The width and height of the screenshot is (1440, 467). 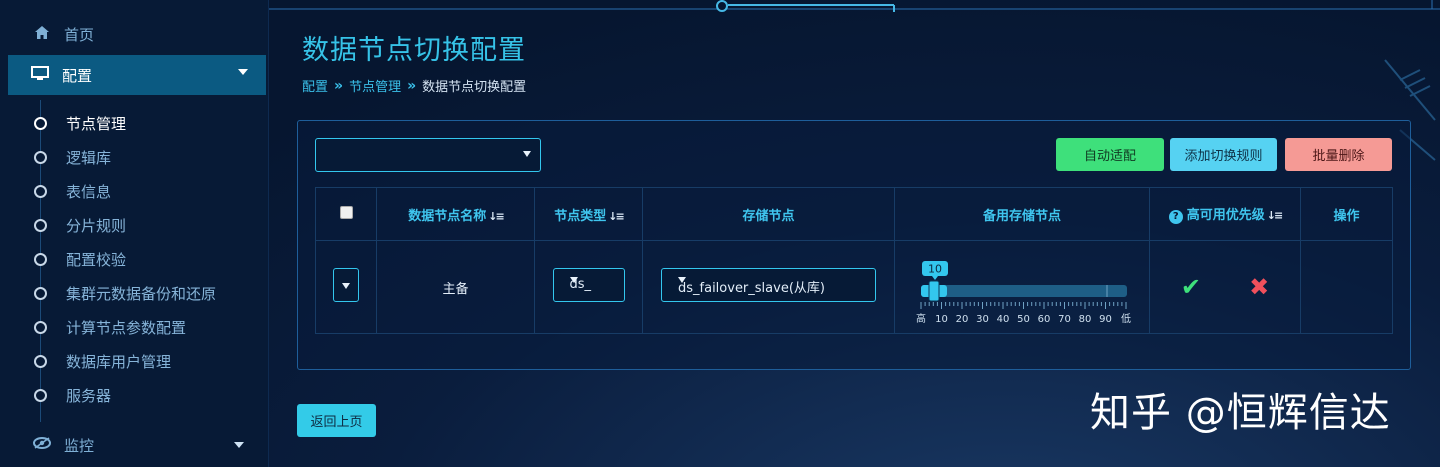 I want to click on sidebar-subitem-label: 计算节点参数配置, so click(x=126, y=327).